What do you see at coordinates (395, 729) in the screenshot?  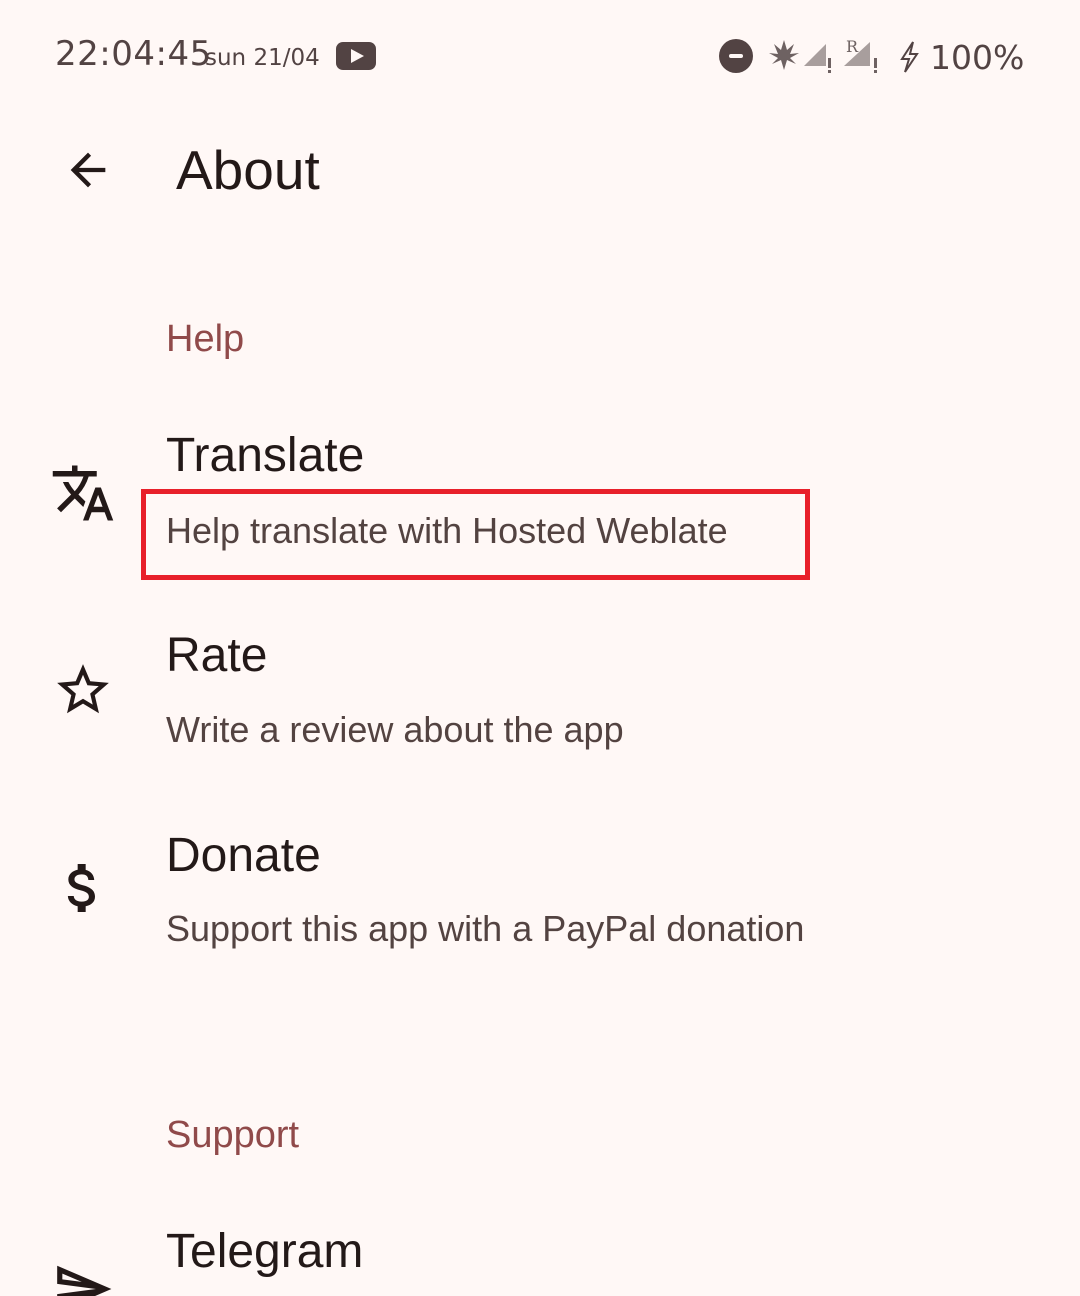 I see `item-subtitle: Write a review about the app` at bounding box center [395, 729].